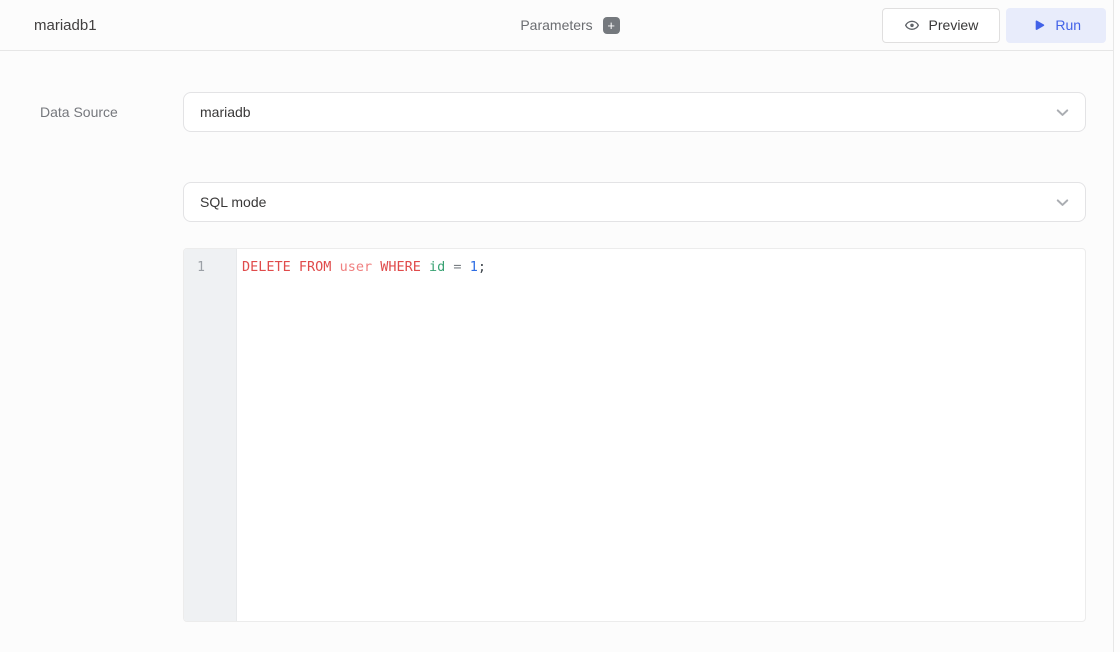 This screenshot has width=1120, height=652. What do you see at coordinates (556, 25) in the screenshot?
I see `parameters-label: Parameters` at bounding box center [556, 25].